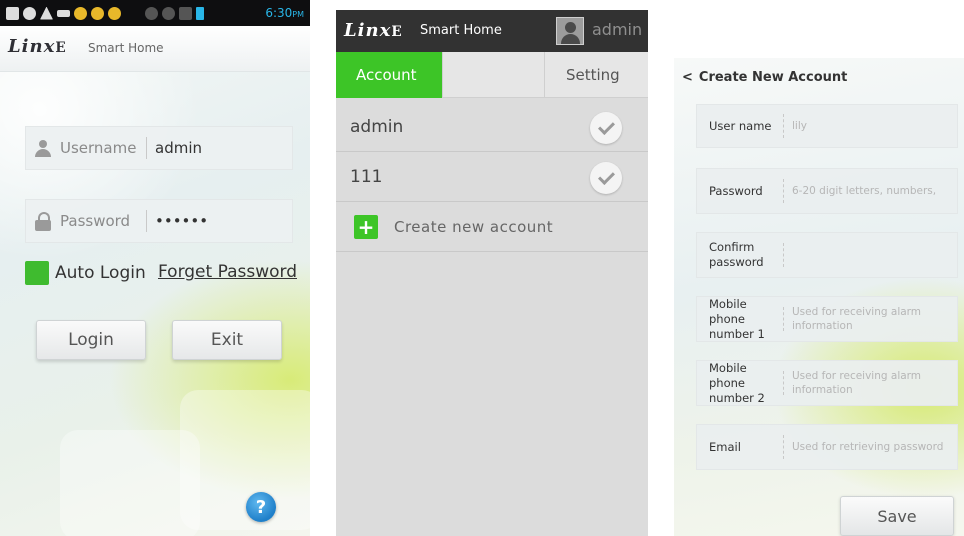 The width and height of the screenshot is (964, 536). I want to click on email-field: Email Used for retrieving password, so click(827, 447).